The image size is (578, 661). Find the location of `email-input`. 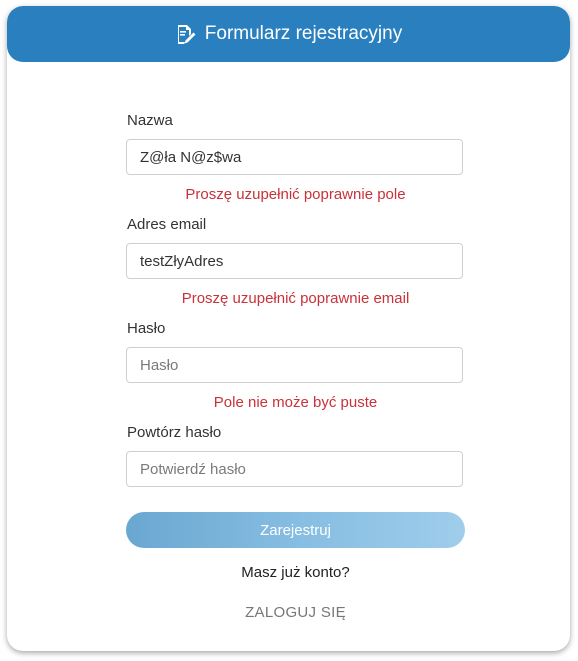

email-input is located at coordinates (294, 261).